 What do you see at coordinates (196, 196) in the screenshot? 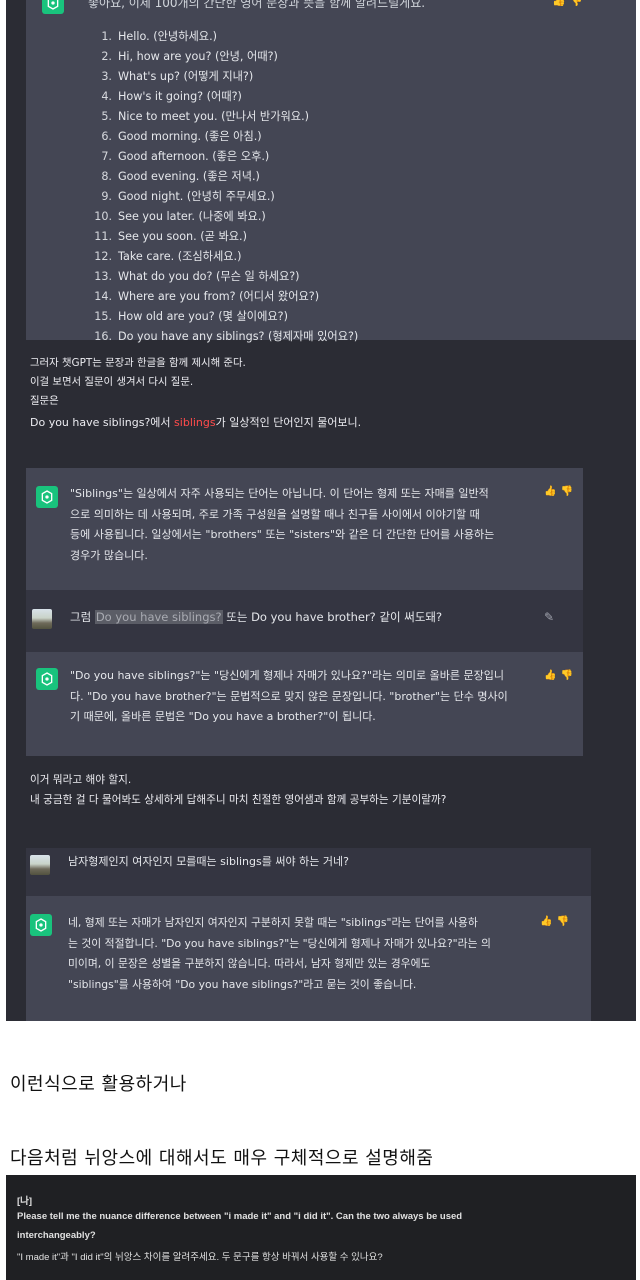
I see `phrase-text: Good night. (안녕히 주무세요.)` at bounding box center [196, 196].